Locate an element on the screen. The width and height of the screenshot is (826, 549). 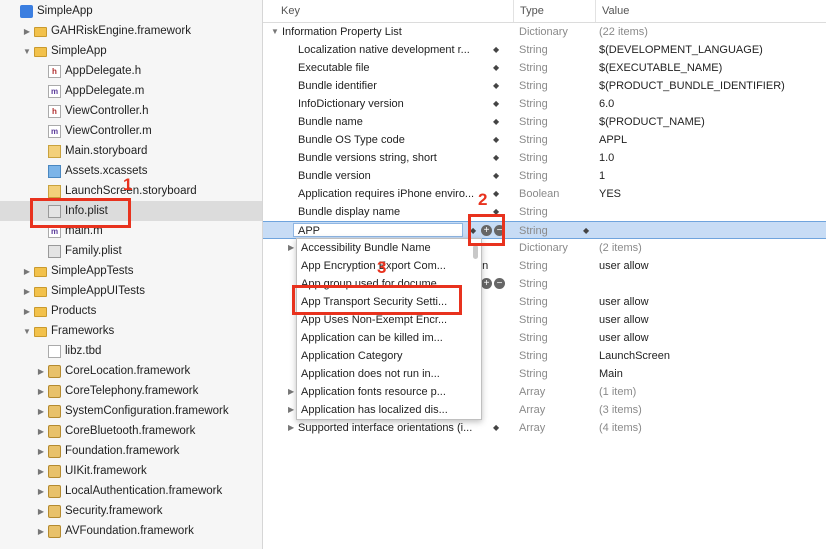
plist-value: 1.0 is located at coordinates (606, 158).